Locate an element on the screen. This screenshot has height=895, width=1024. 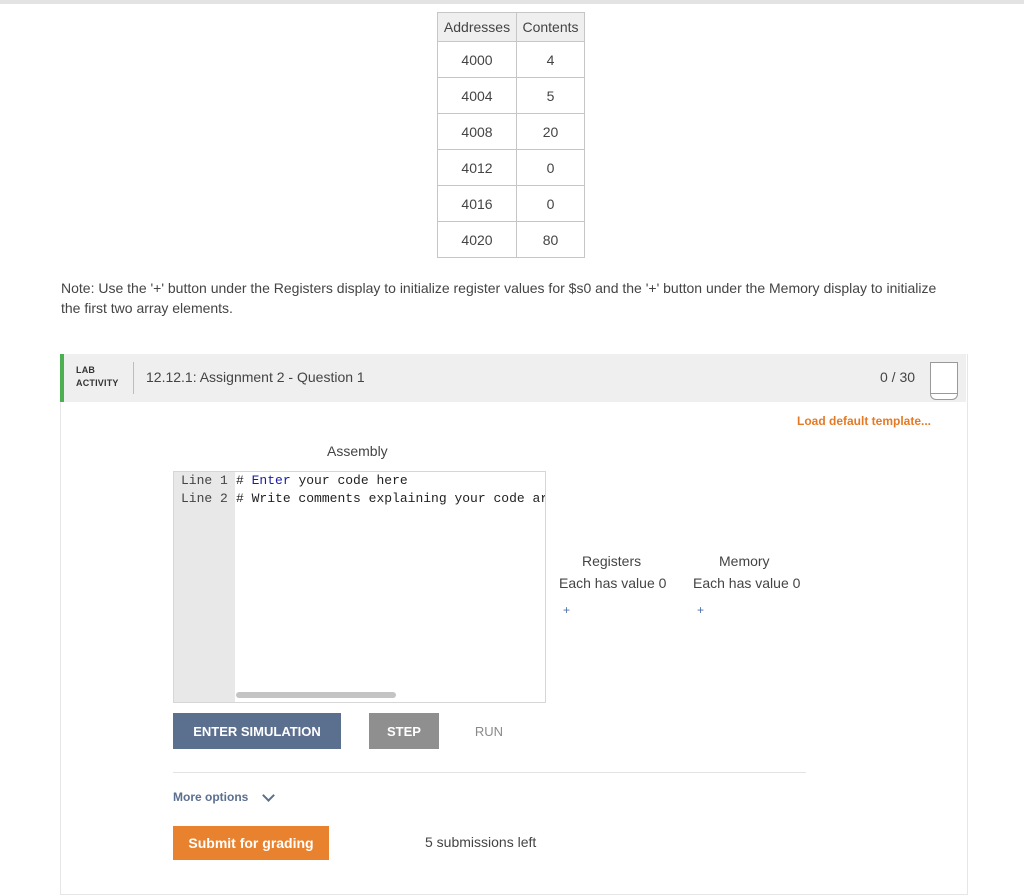
step-button: STEP is located at coordinates (404, 731).